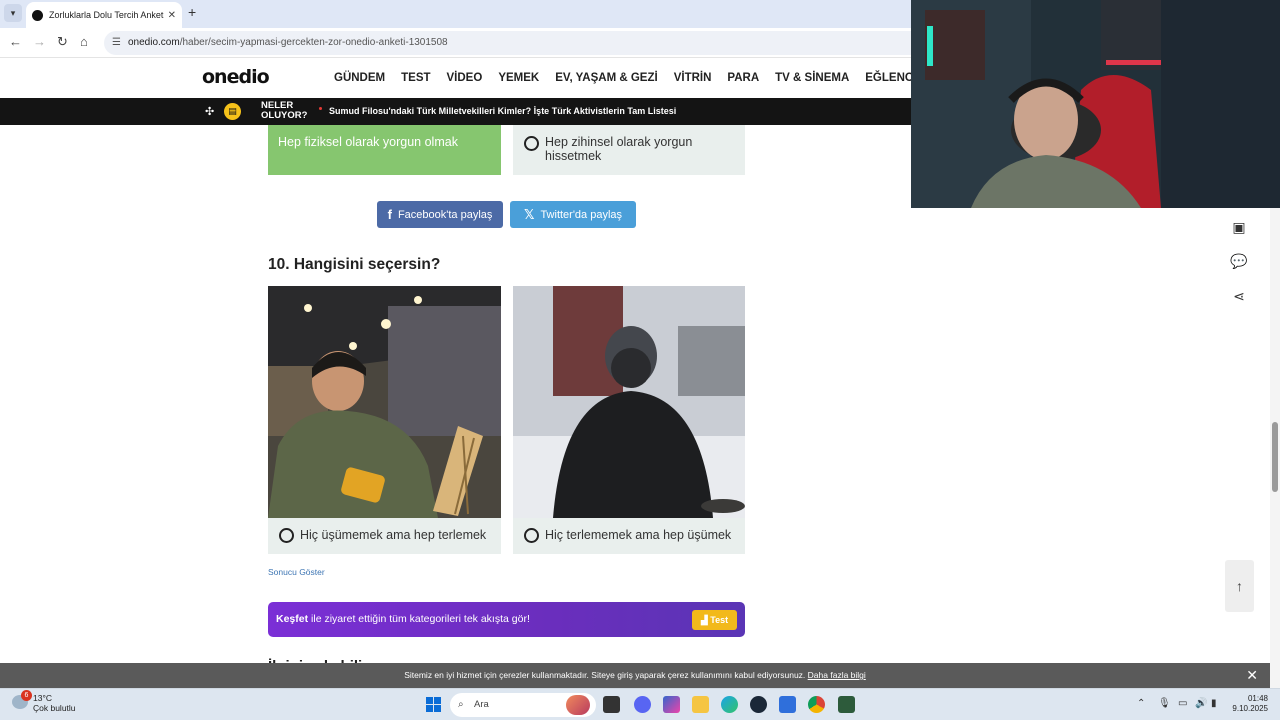 This screenshot has height=720, width=1280. I want to click on chrome-icon, so click(816, 704).